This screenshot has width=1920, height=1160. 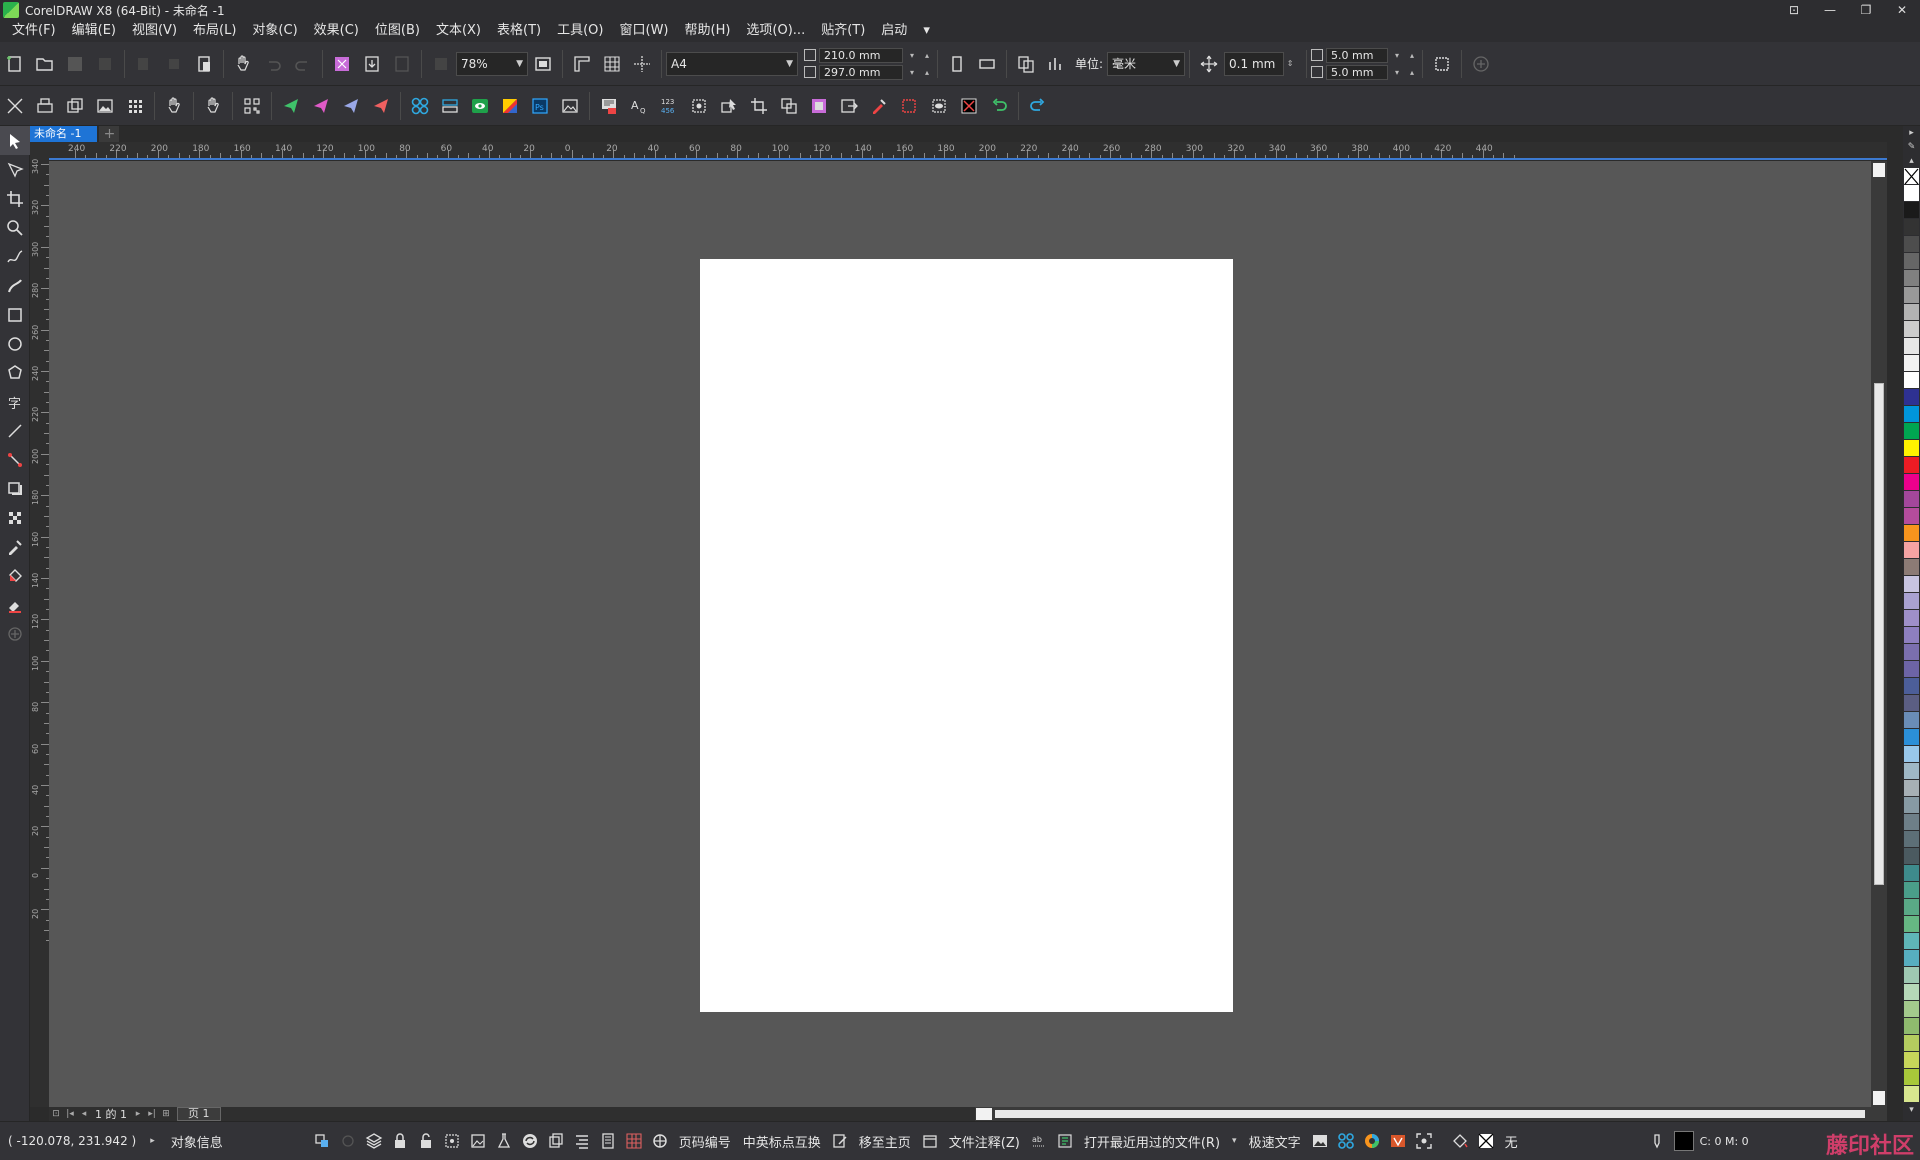 What do you see at coordinates (582, 64) in the screenshot?
I see `show-rulers-icon` at bounding box center [582, 64].